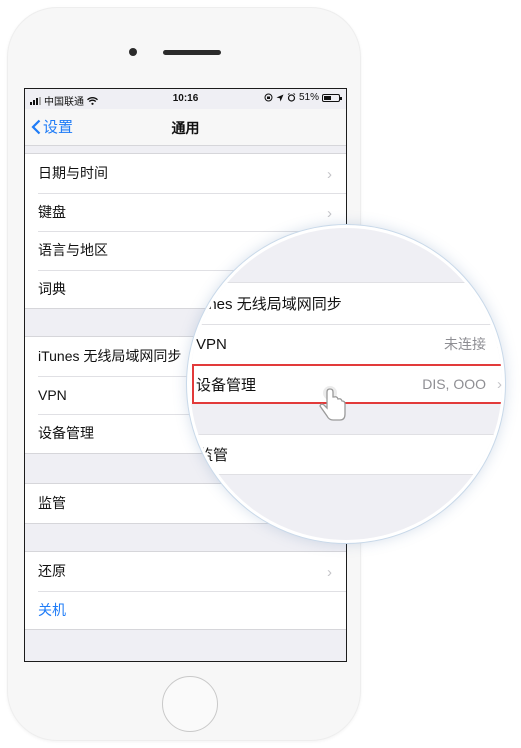  I want to click on location-icon, so click(280, 97).